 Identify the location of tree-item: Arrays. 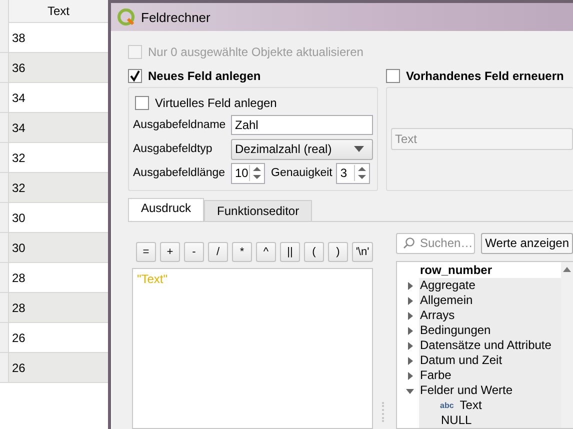
(490, 315).